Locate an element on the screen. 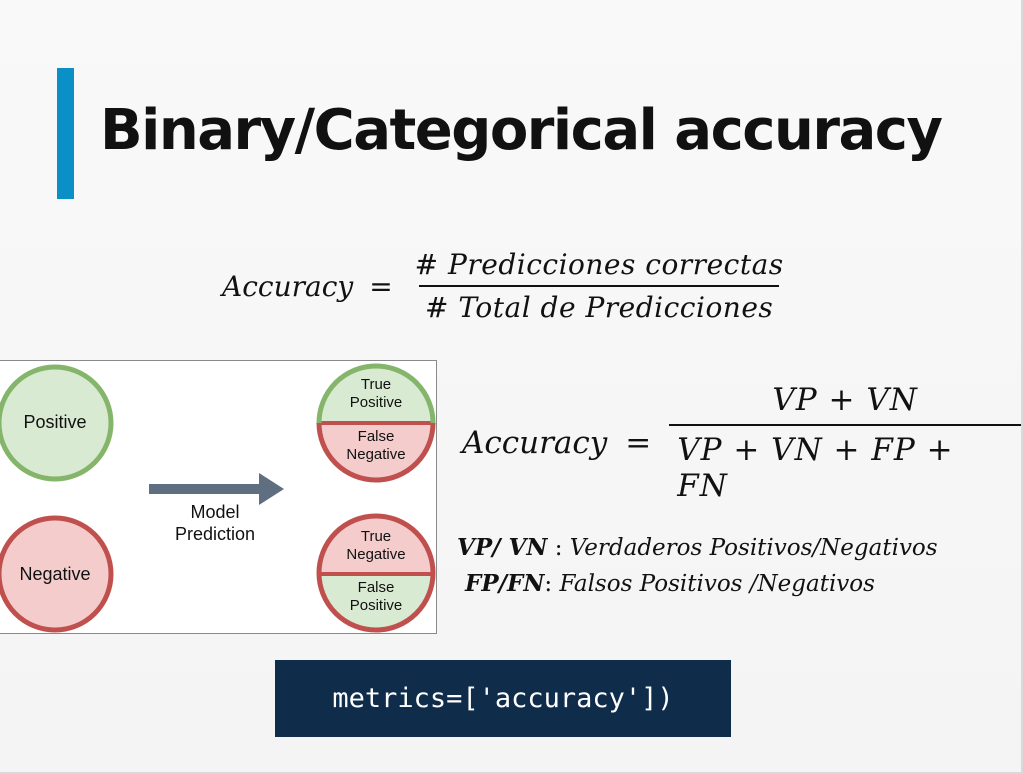 The image size is (1023, 774). code-snippet: metrics=['accuracy']) is located at coordinates (503, 698).